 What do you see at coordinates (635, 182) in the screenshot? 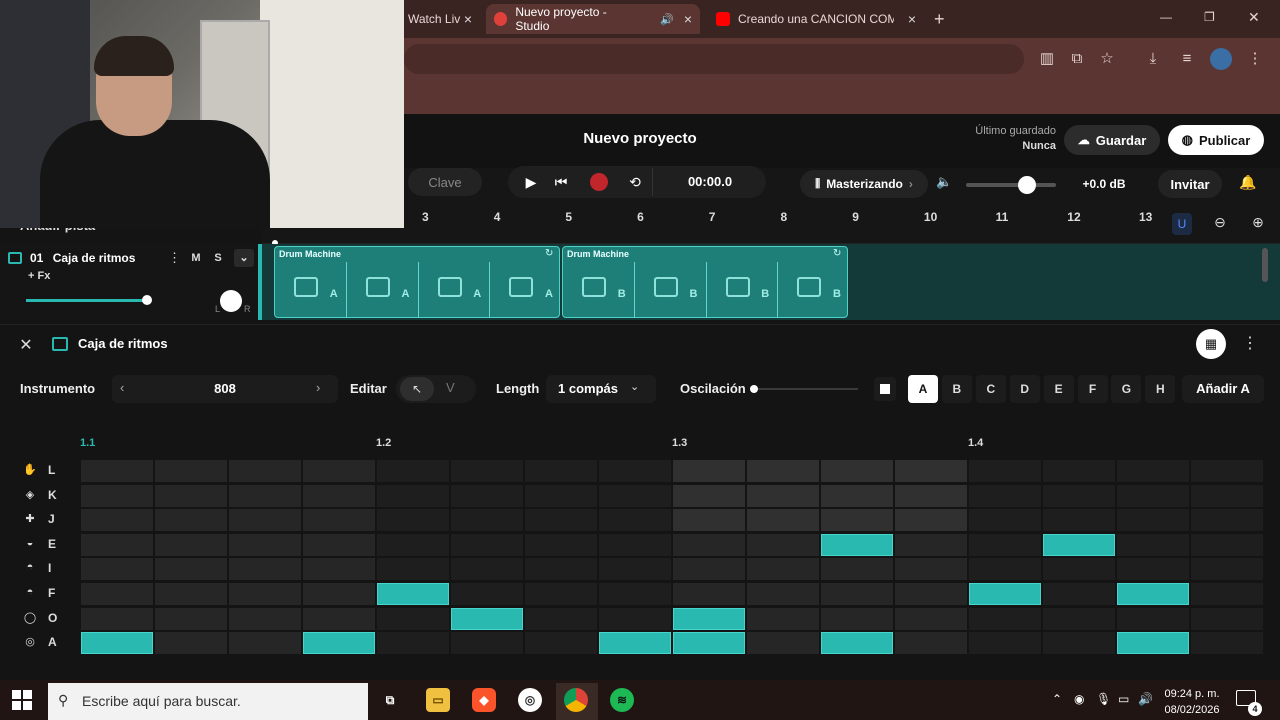
I see `loop-icon: ⟲` at bounding box center [635, 182].